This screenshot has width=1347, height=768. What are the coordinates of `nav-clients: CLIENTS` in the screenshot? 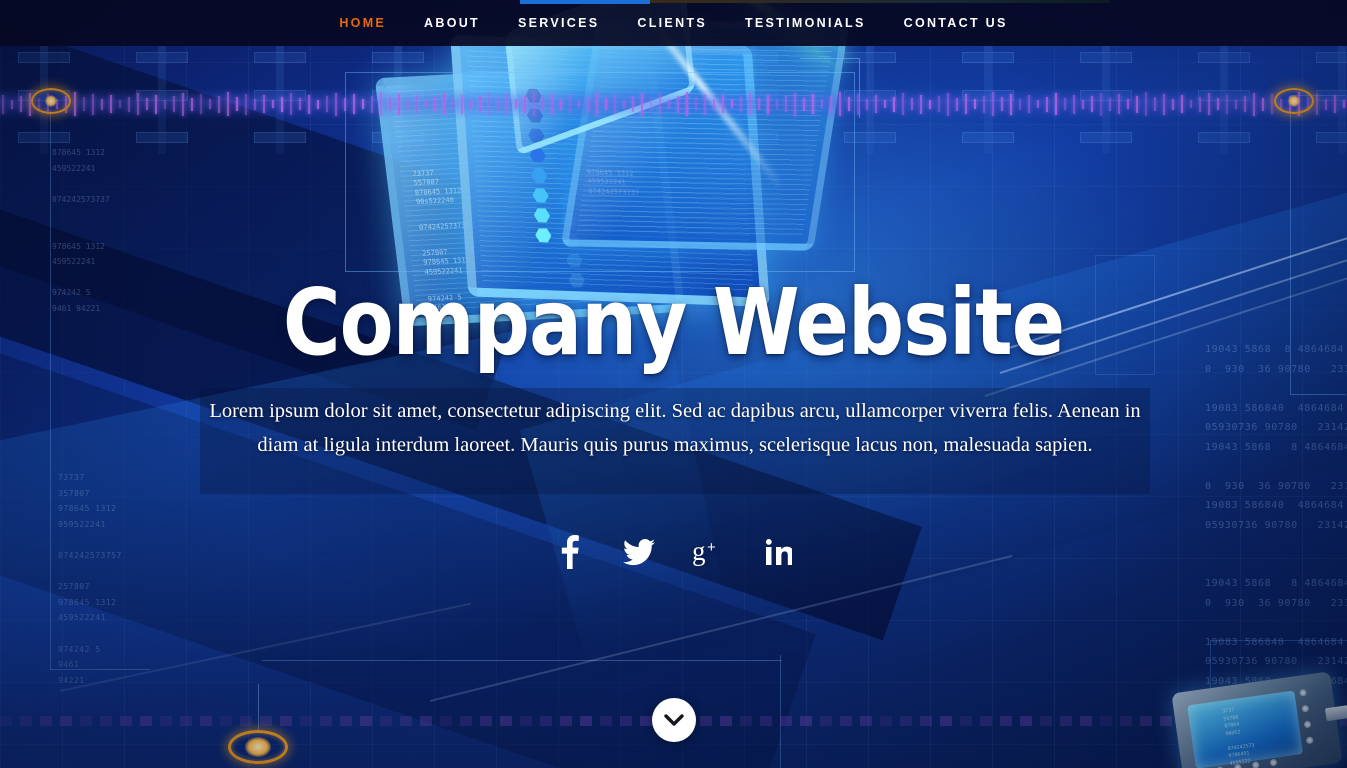 It's located at (672, 23).